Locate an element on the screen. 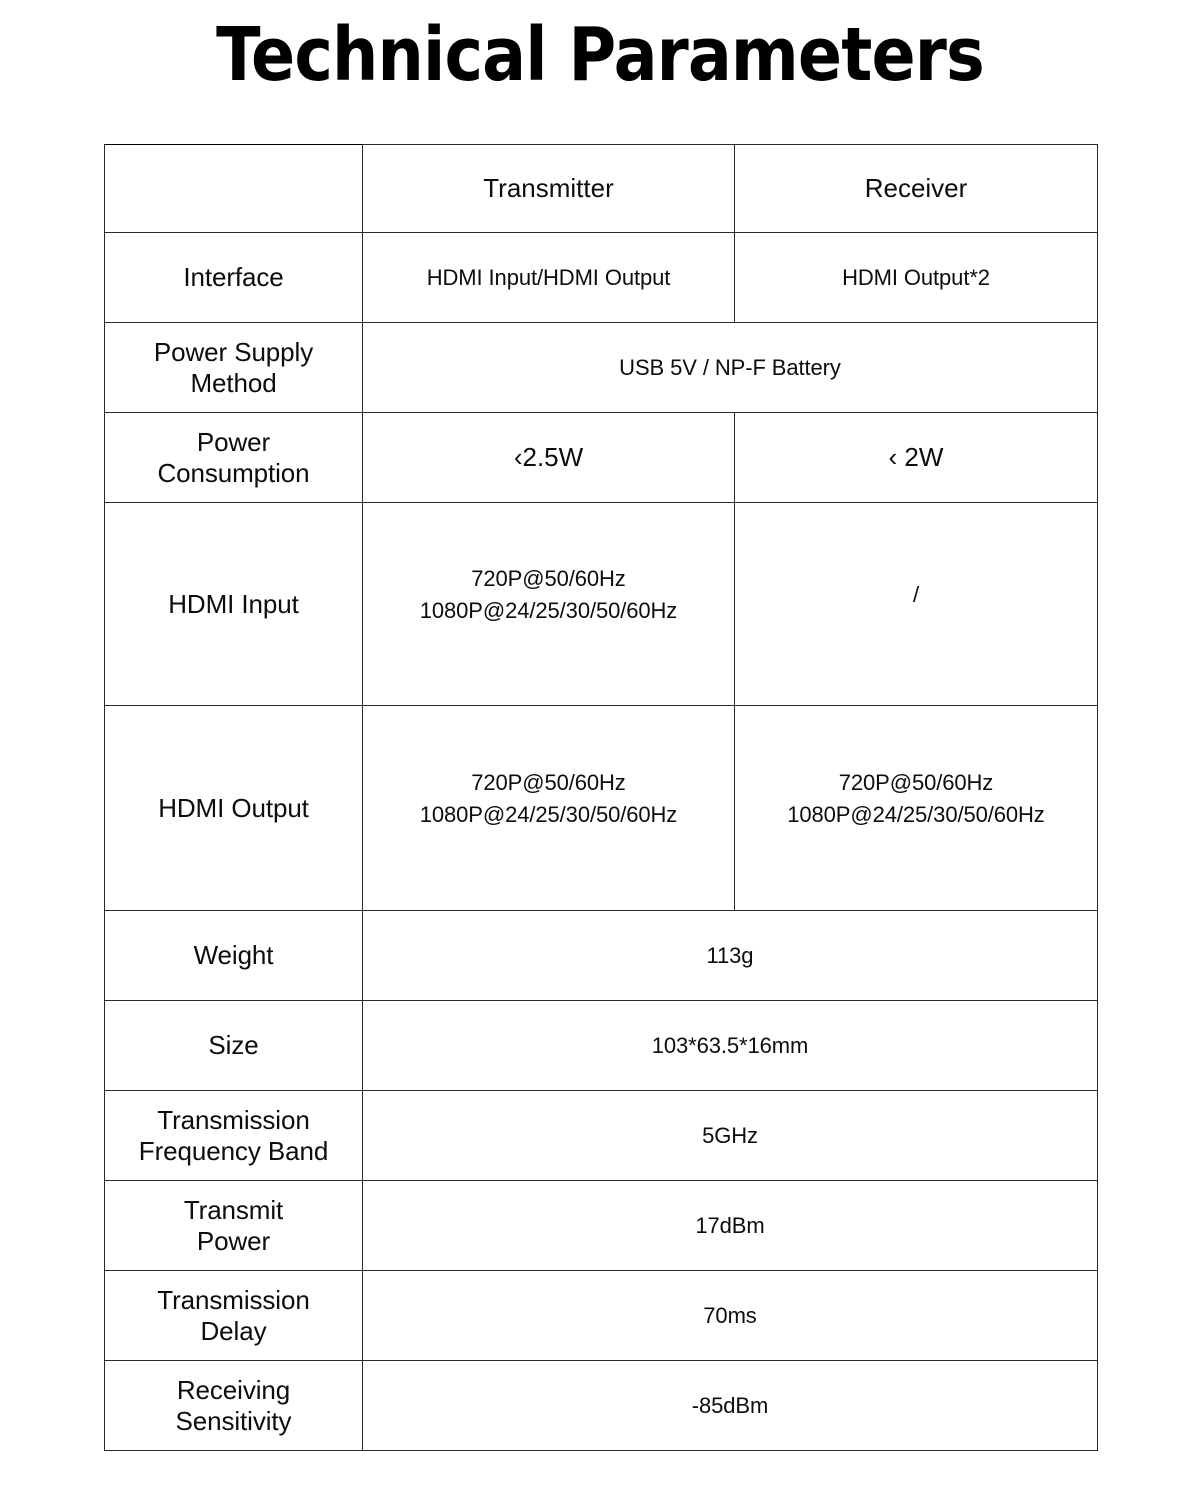 The width and height of the screenshot is (1200, 1501). row-label-weight: Weight is located at coordinates (233, 955).